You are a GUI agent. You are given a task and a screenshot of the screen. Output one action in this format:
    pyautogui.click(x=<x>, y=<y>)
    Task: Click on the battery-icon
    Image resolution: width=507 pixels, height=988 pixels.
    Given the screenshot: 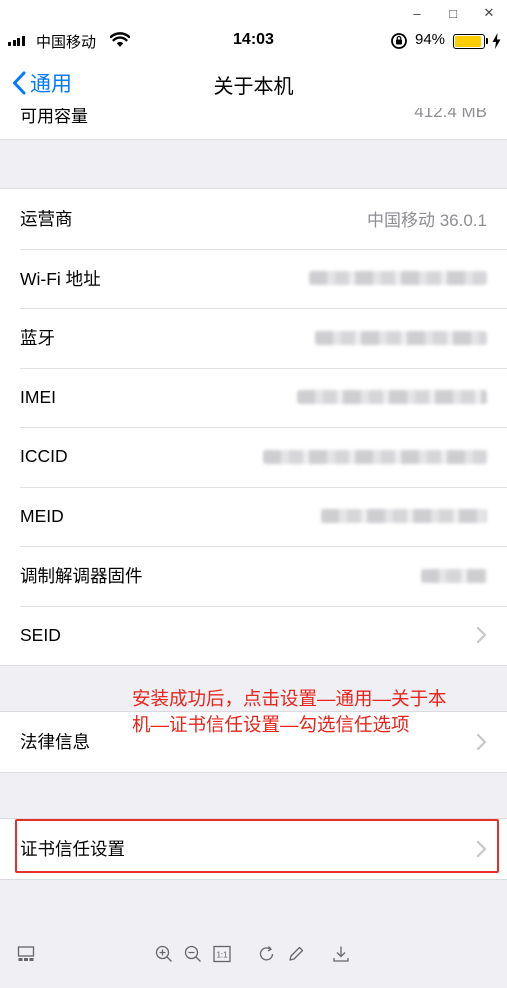 What is the action you would take?
    pyautogui.click(x=469, y=41)
    